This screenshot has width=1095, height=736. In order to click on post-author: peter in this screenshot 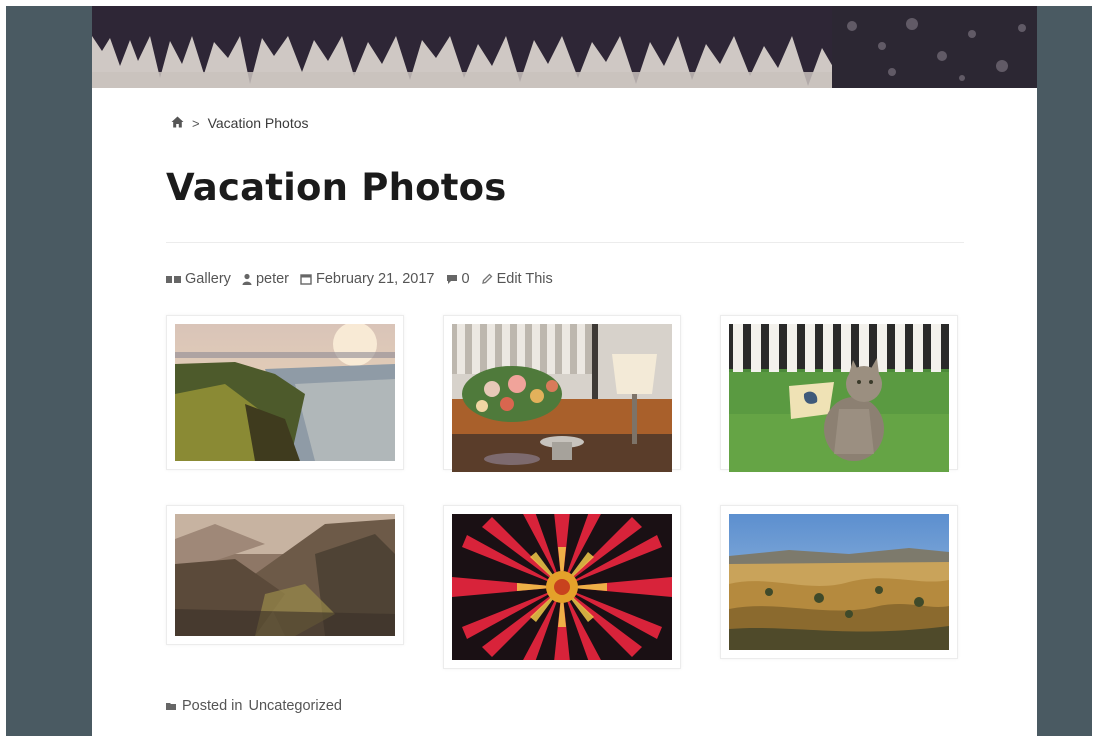, I will do `click(265, 279)`.